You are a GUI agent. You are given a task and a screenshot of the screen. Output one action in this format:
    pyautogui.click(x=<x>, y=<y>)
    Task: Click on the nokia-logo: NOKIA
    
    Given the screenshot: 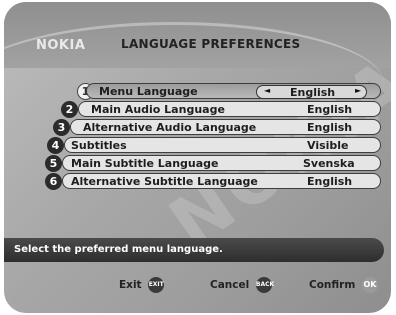 What is the action you would take?
    pyautogui.click(x=61, y=45)
    